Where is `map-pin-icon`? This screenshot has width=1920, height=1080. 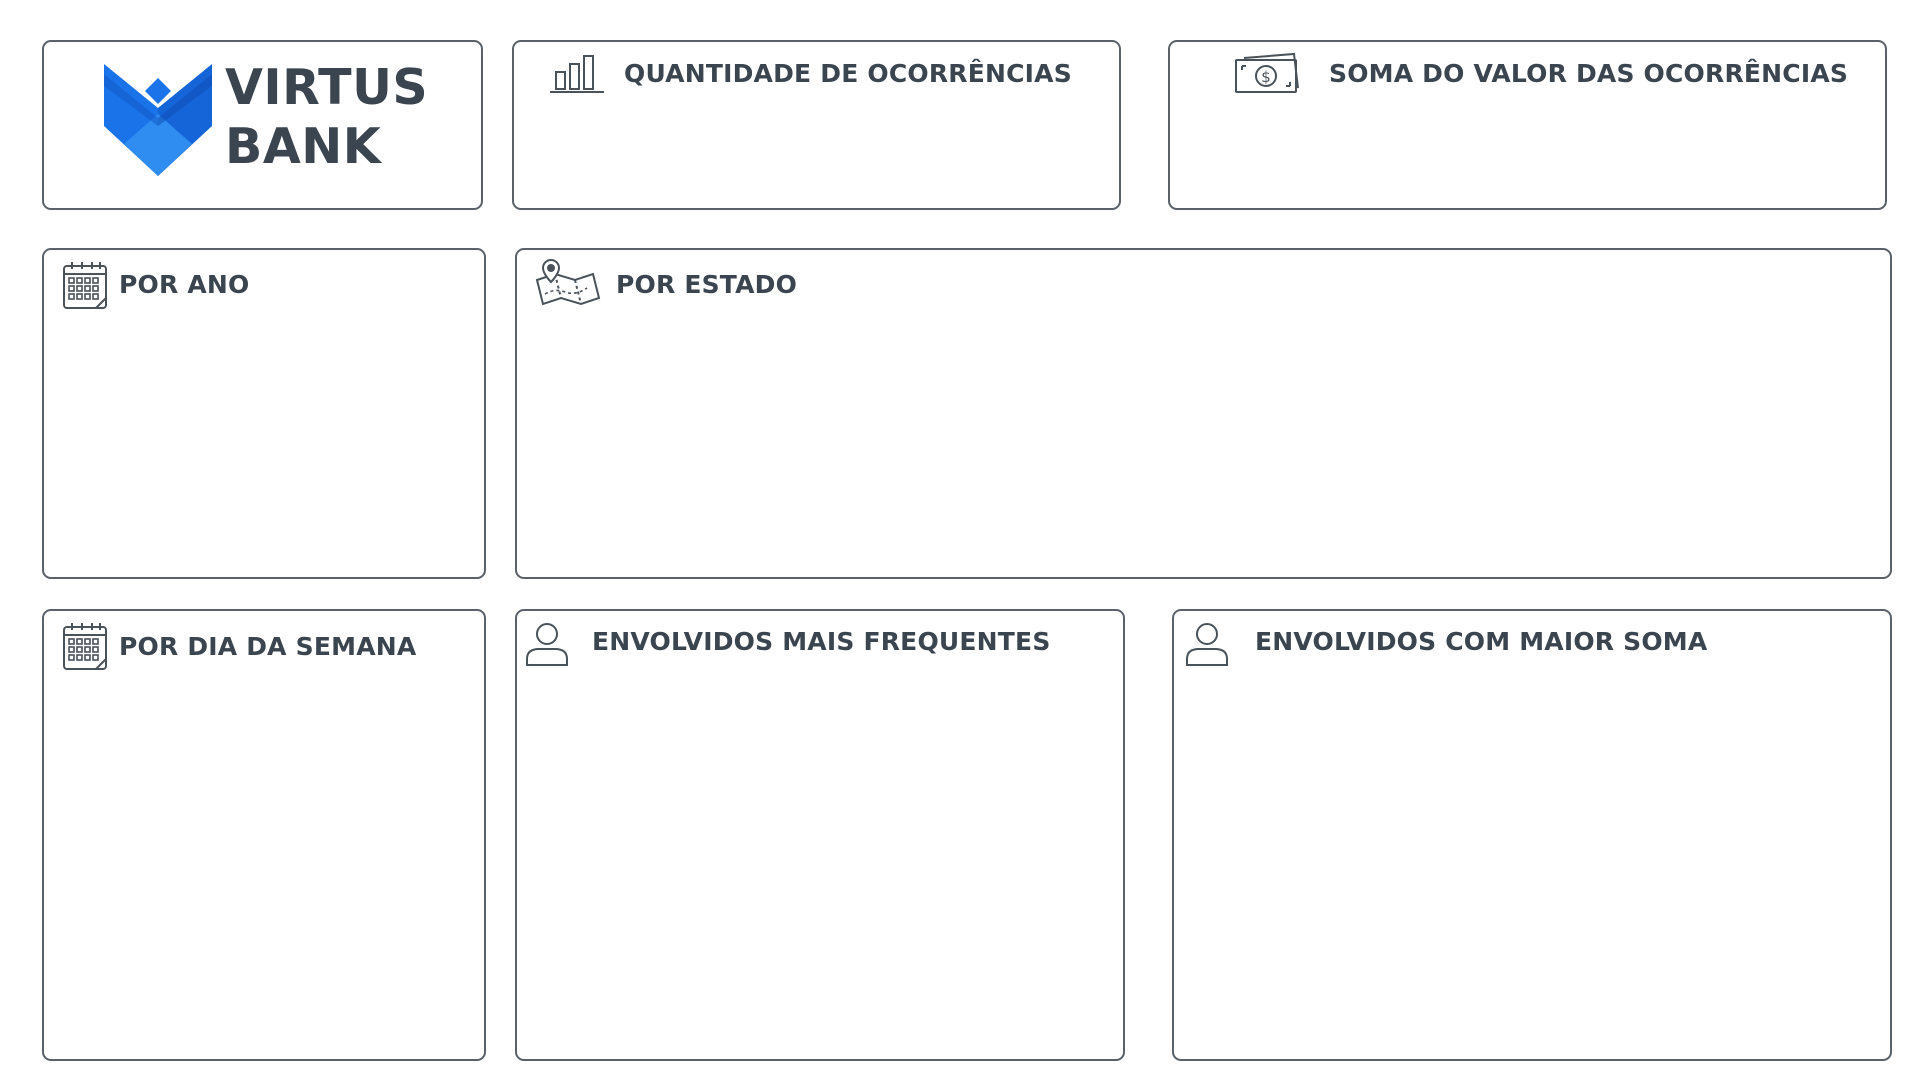 map-pin-icon is located at coordinates (568, 284).